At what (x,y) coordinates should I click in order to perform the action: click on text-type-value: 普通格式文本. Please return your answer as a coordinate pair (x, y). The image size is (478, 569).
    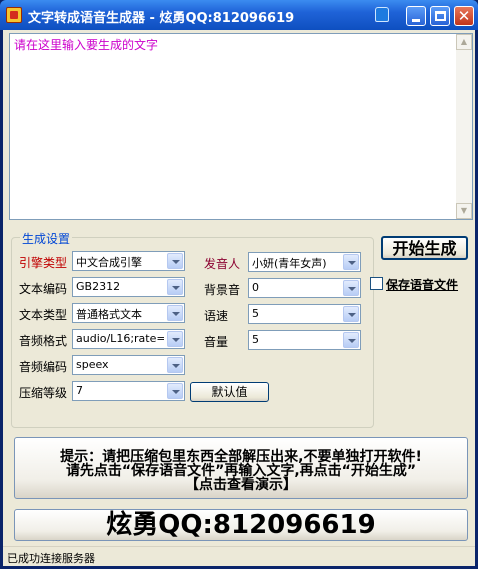
    Looking at the image, I should click on (109, 314).